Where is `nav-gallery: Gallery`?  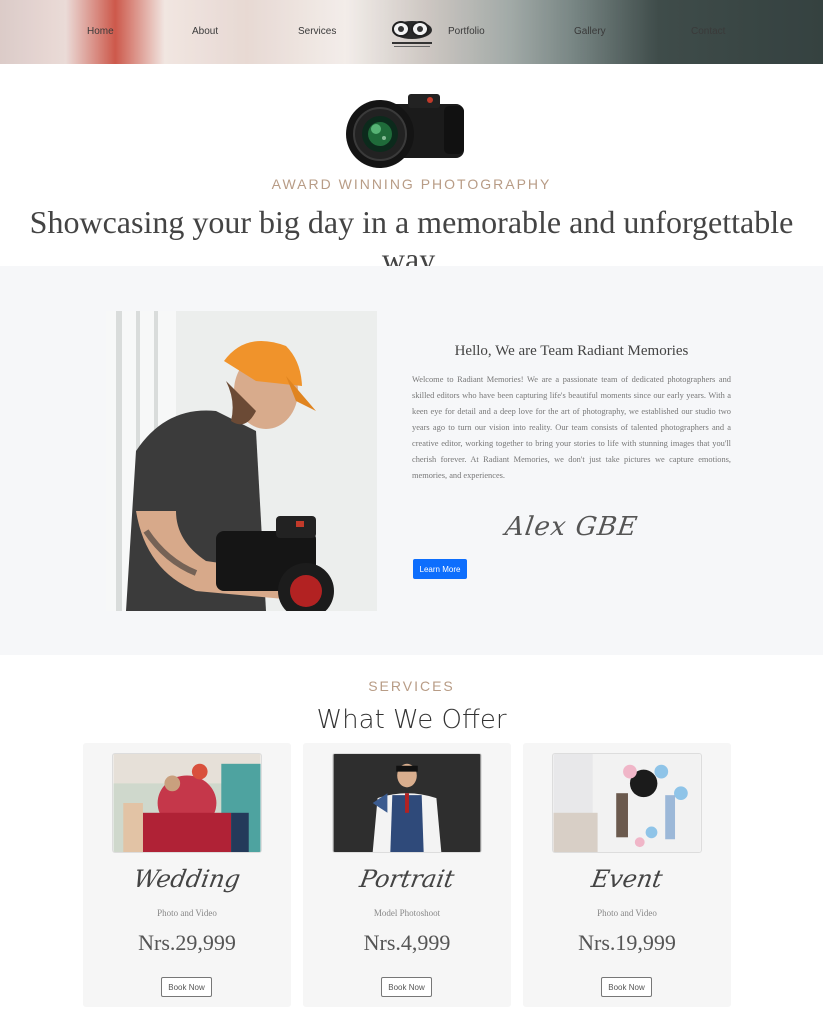
nav-gallery: Gallery is located at coordinates (590, 31).